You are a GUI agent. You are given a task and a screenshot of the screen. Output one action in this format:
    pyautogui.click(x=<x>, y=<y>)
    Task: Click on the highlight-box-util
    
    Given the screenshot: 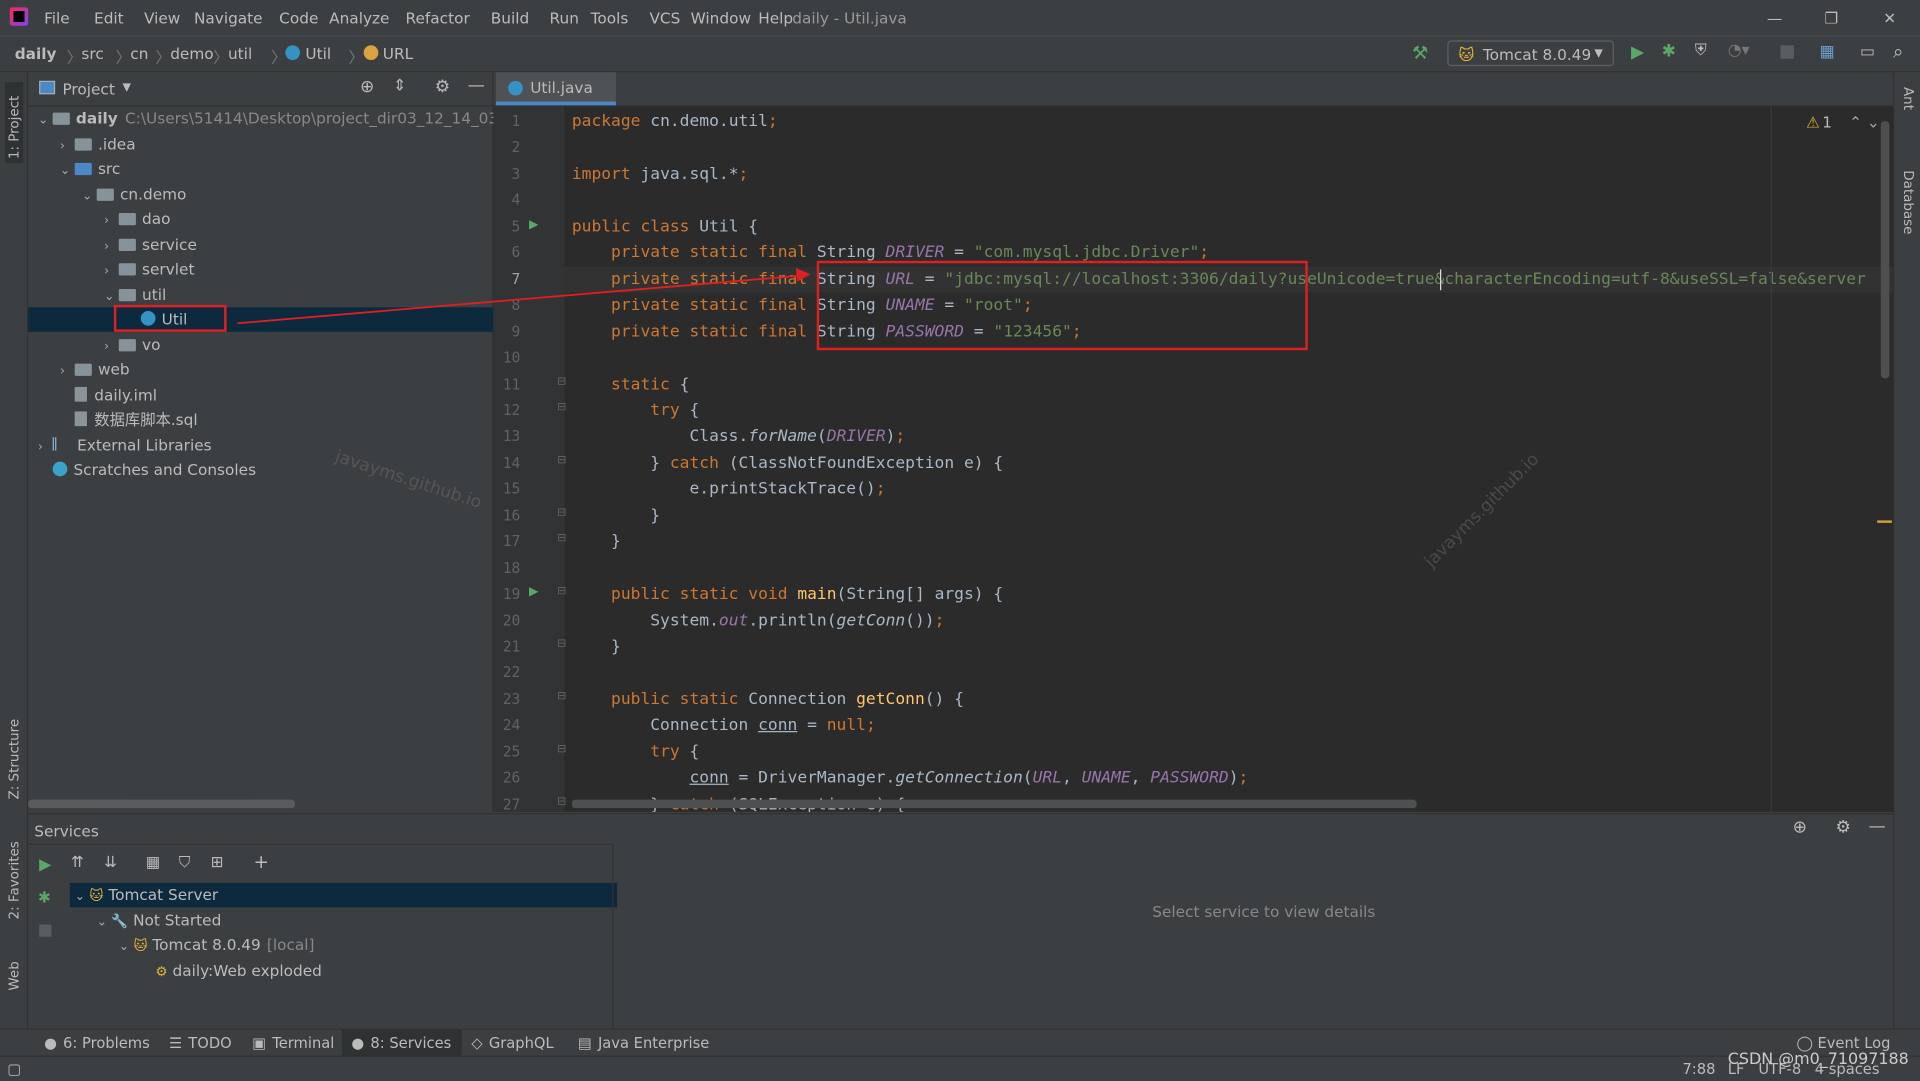 What is the action you would take?
    pyautogui.click(x=170, y=318)
    